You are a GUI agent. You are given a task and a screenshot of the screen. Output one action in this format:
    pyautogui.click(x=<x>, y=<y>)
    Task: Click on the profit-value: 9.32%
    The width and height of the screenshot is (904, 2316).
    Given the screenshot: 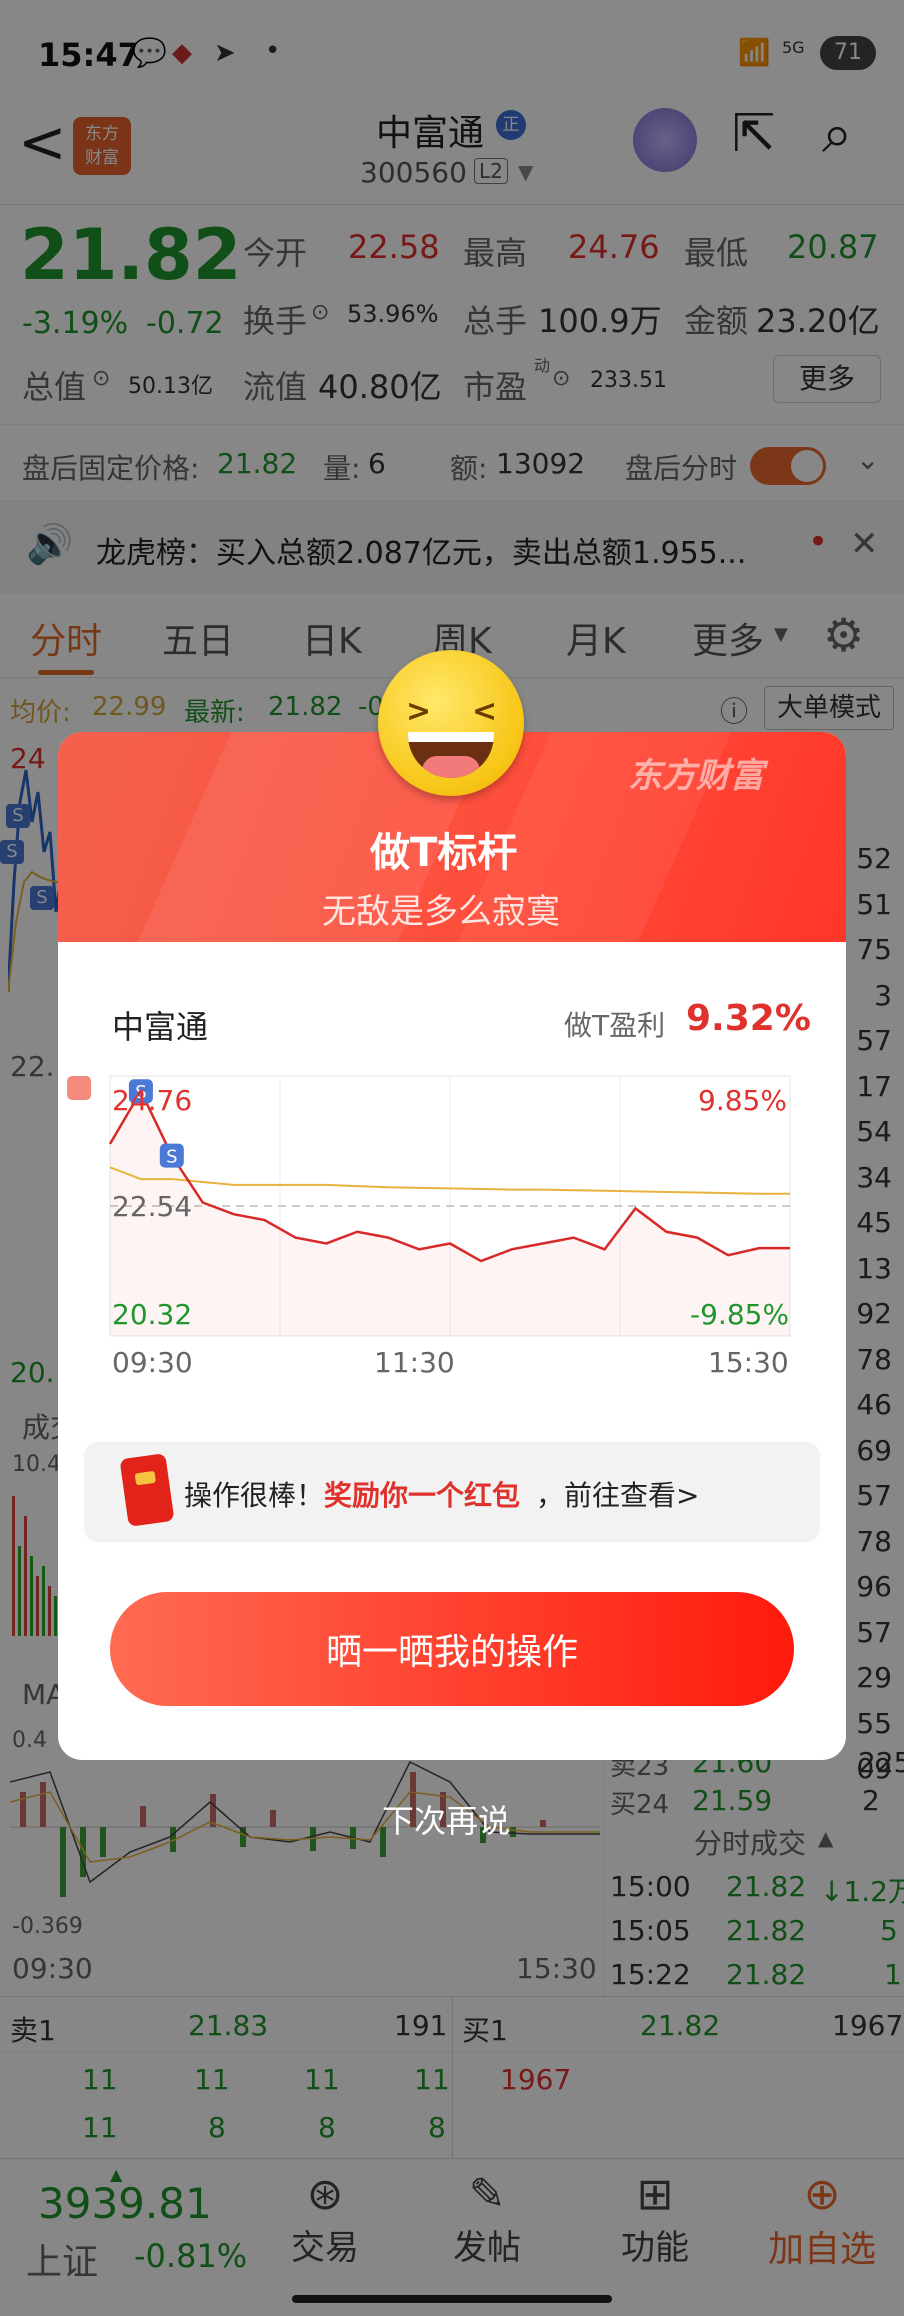 What is the action you would take?
    pyautogui.click(x=748, y=1018)
    